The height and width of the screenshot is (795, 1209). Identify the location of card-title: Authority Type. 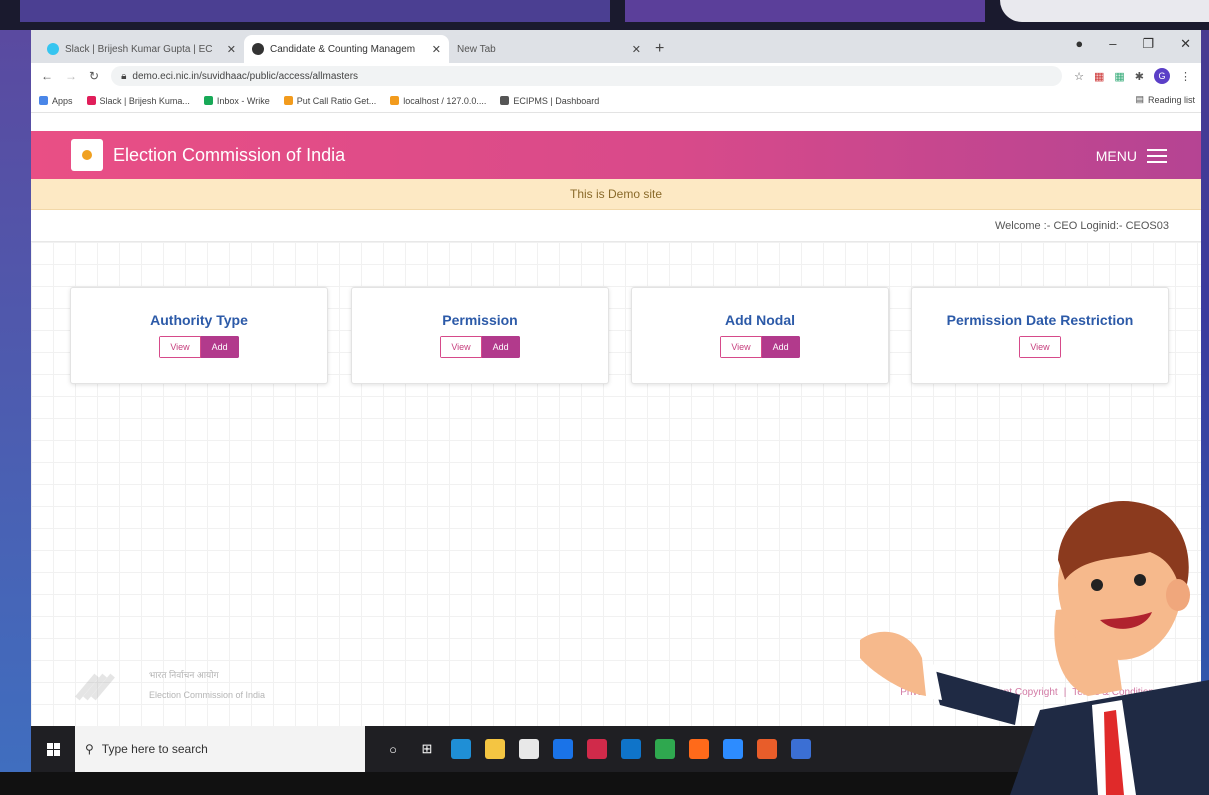
(199, 320).